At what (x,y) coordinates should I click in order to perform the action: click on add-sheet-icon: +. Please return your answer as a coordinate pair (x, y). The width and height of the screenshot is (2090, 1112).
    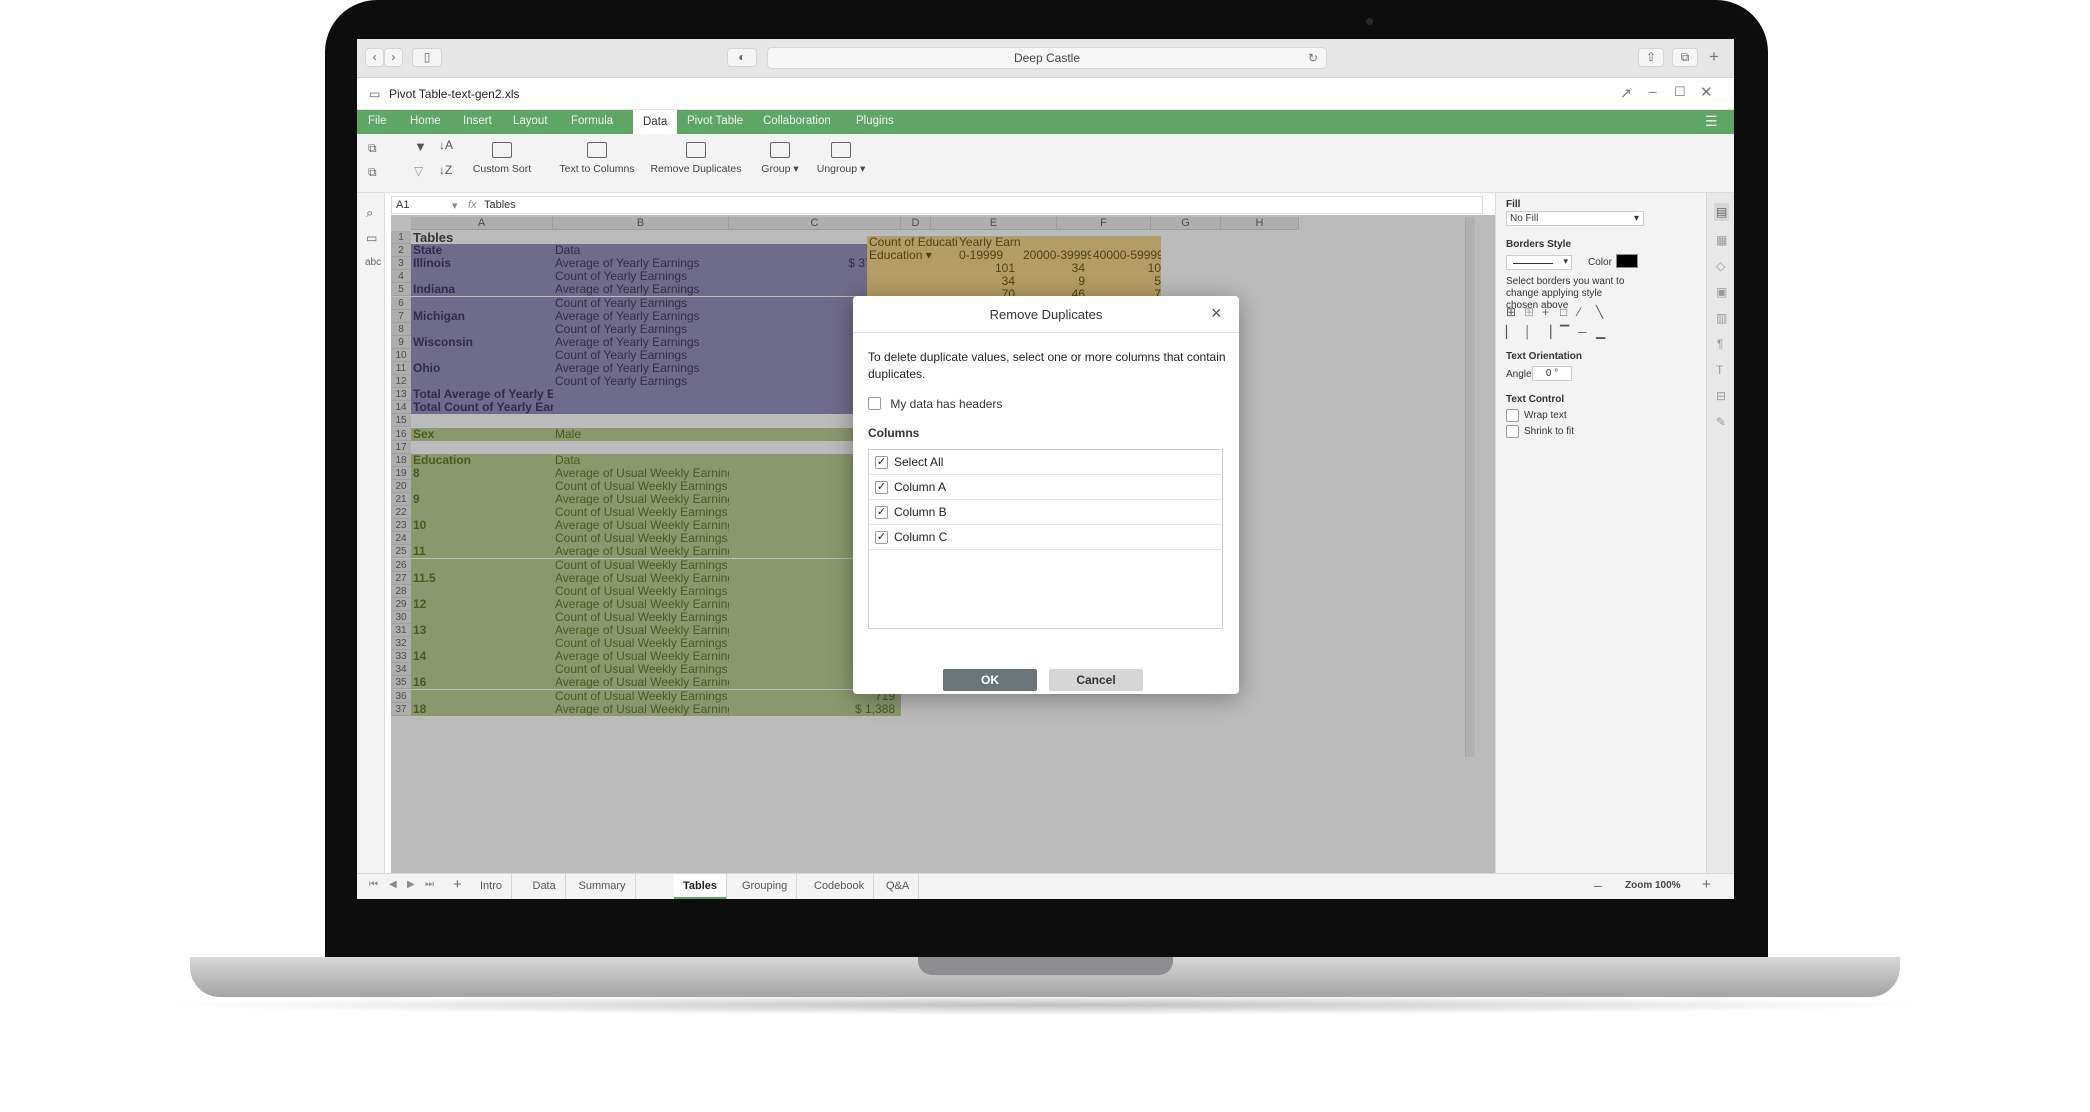
    Looking at the image, I should click on (457, 884).